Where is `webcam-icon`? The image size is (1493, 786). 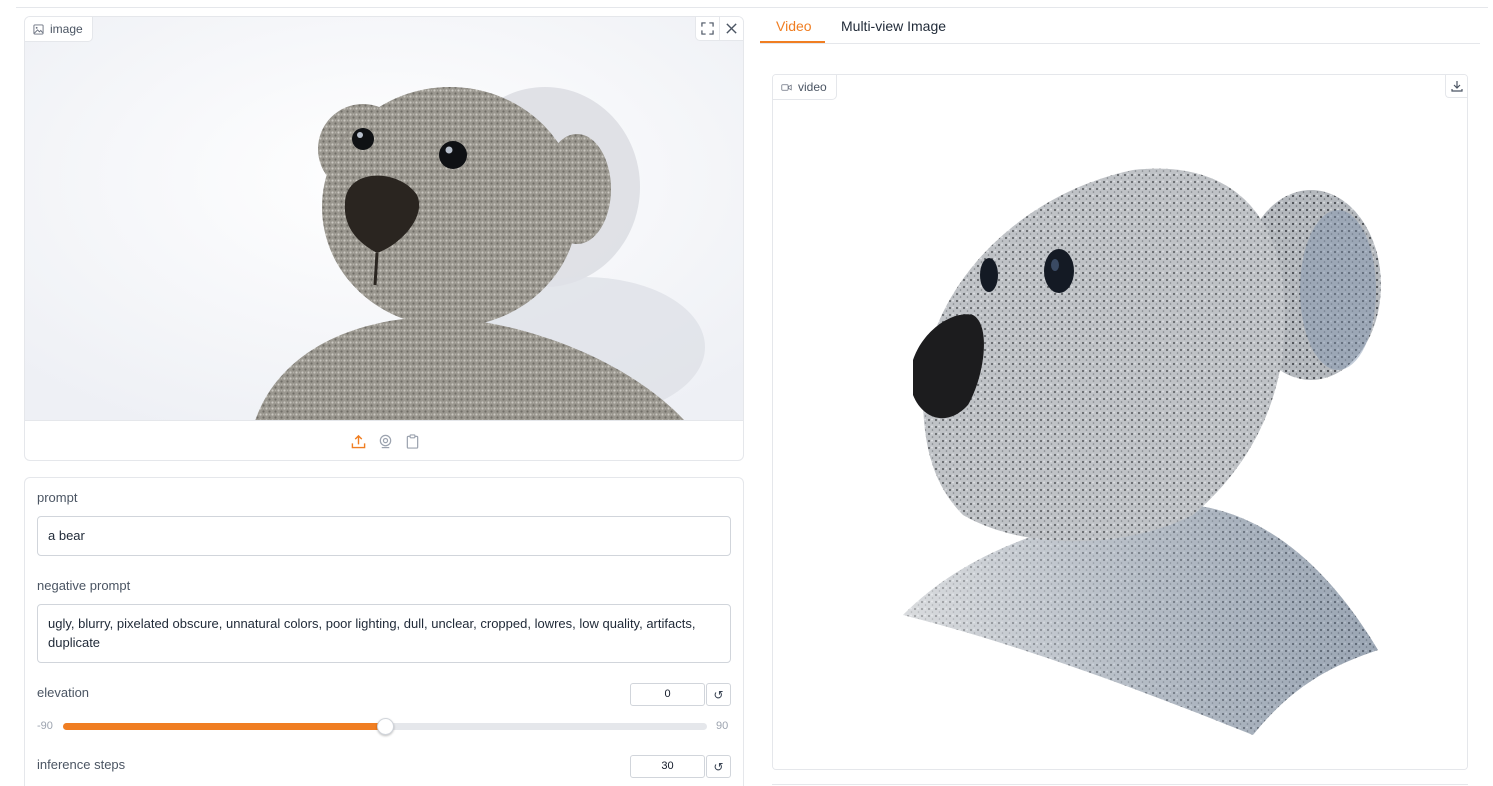
webcam-icon is located at coordinates (385, 441).